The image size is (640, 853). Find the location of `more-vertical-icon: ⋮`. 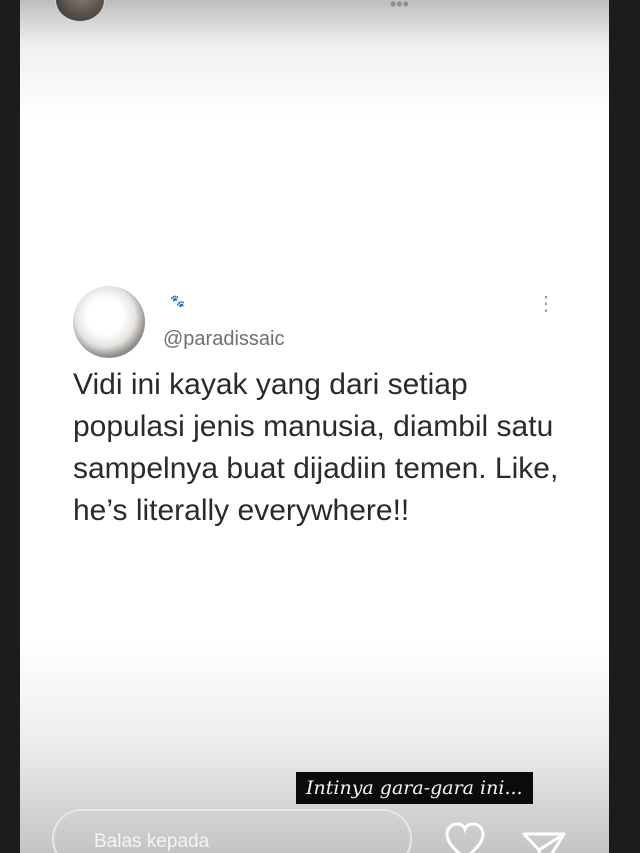

more-vertical-icon: ⋮ is located at coordinates (546, 304).